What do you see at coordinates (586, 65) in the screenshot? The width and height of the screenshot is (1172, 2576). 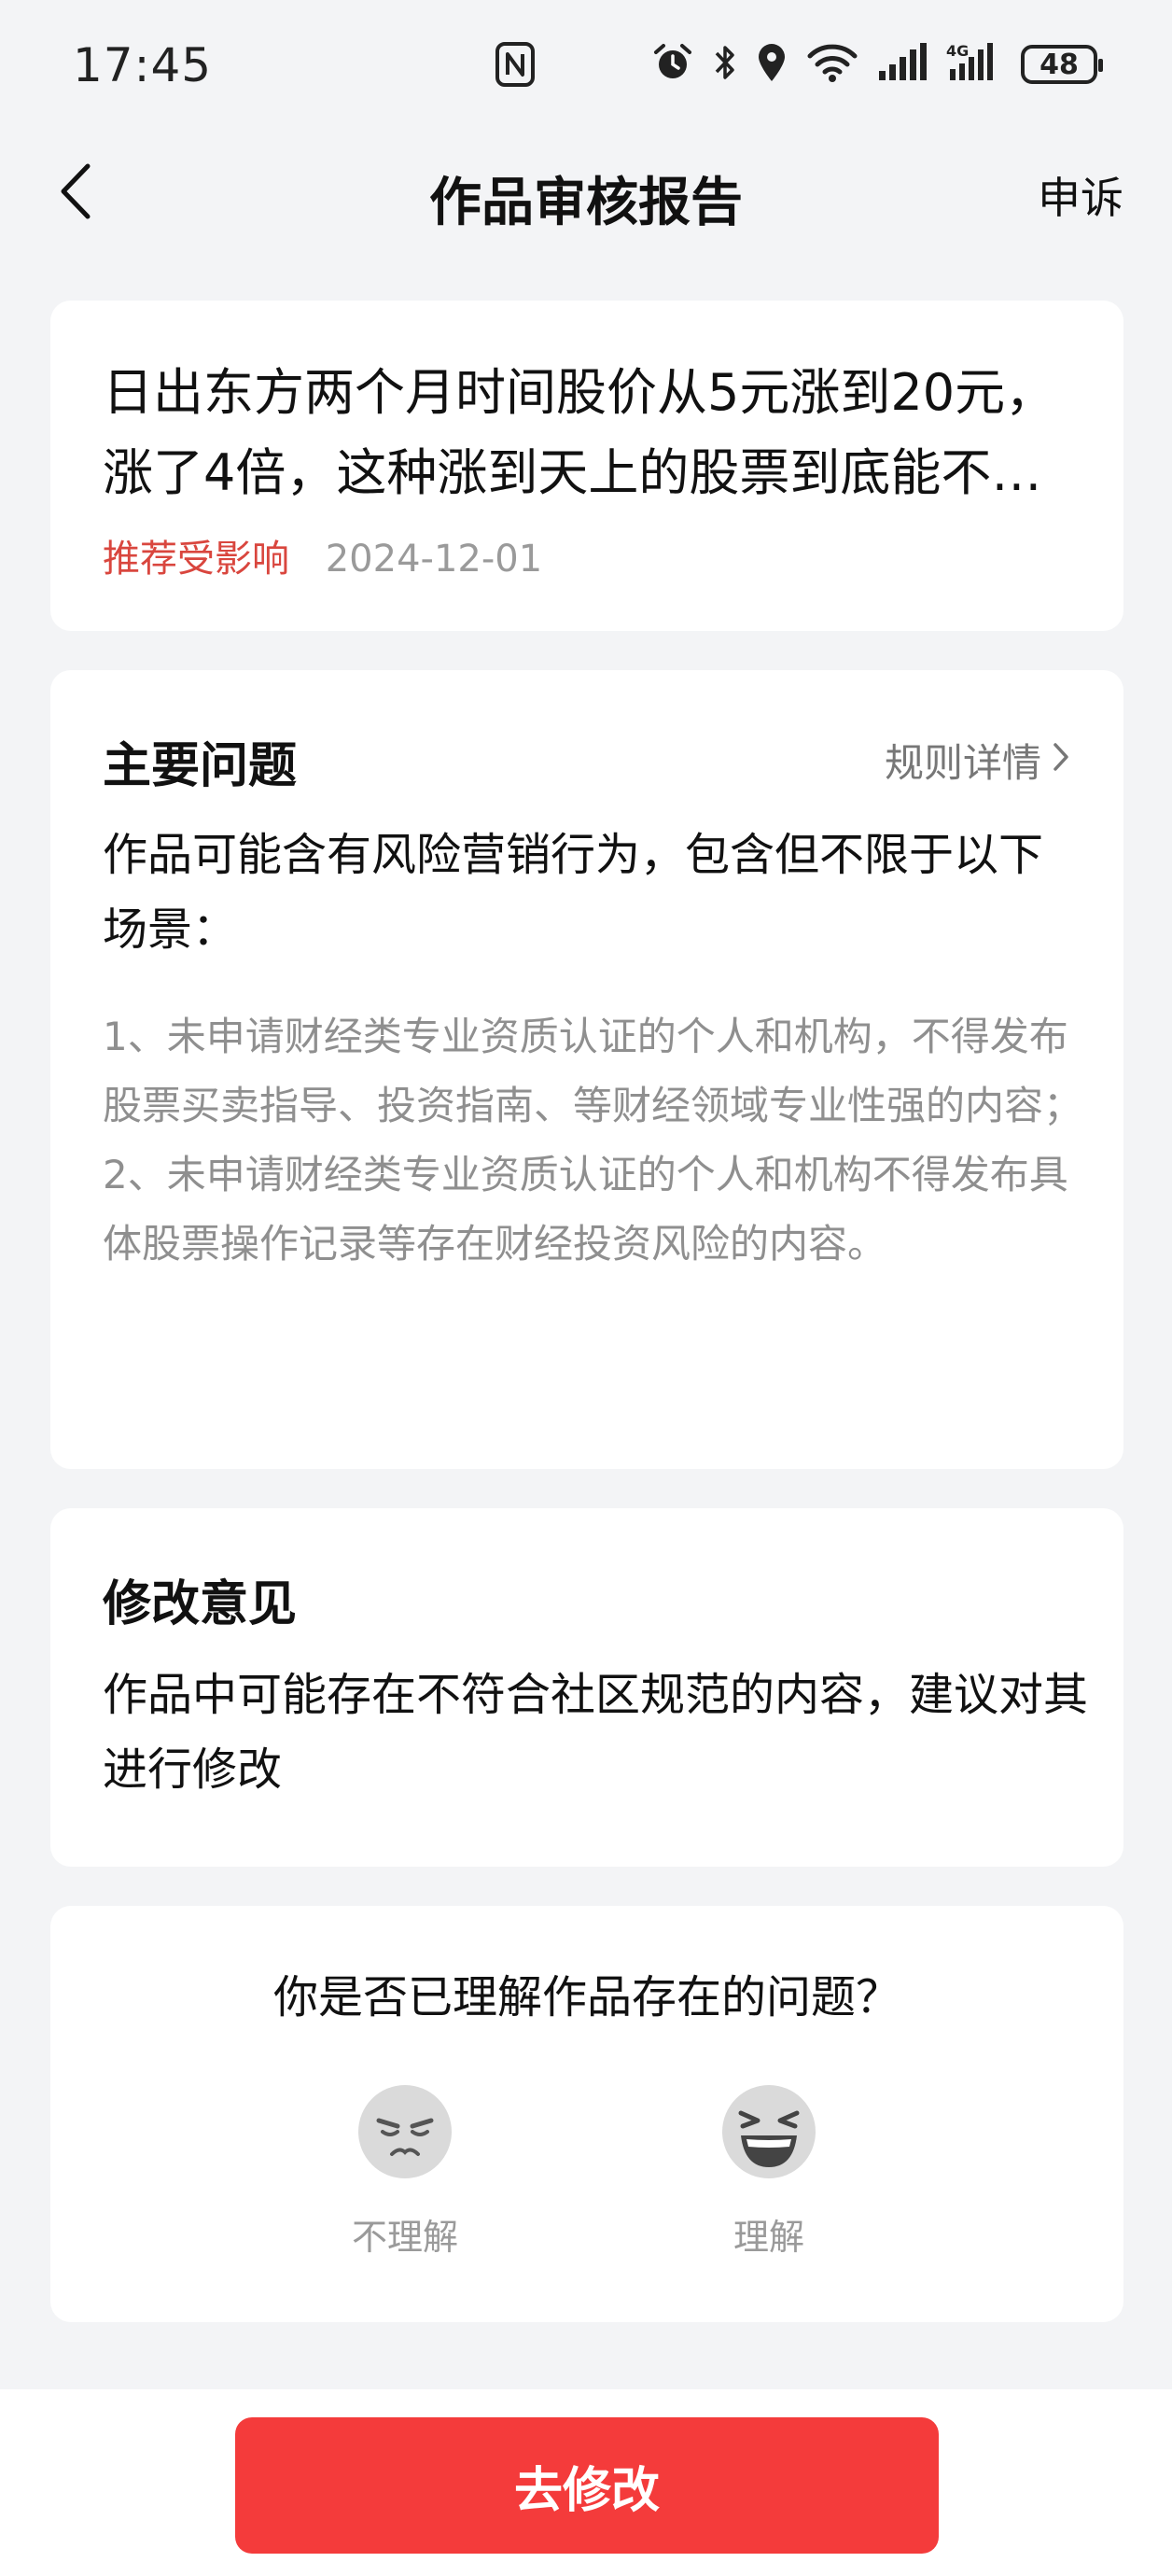 I see `status-bar: 17:45 4G 48` at bounding box center [586, 65].